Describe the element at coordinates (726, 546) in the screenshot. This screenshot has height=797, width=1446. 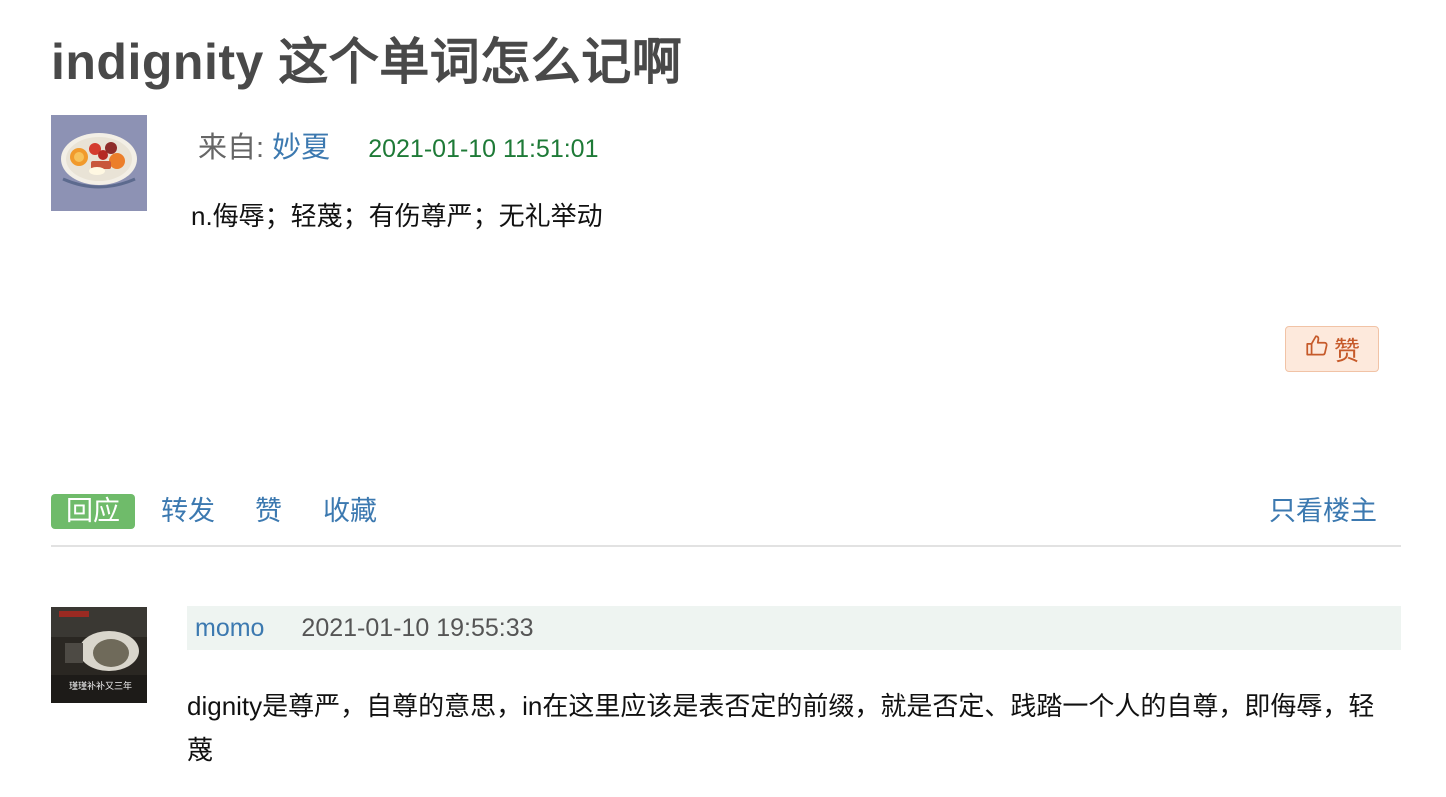
I see `divider` at that location.